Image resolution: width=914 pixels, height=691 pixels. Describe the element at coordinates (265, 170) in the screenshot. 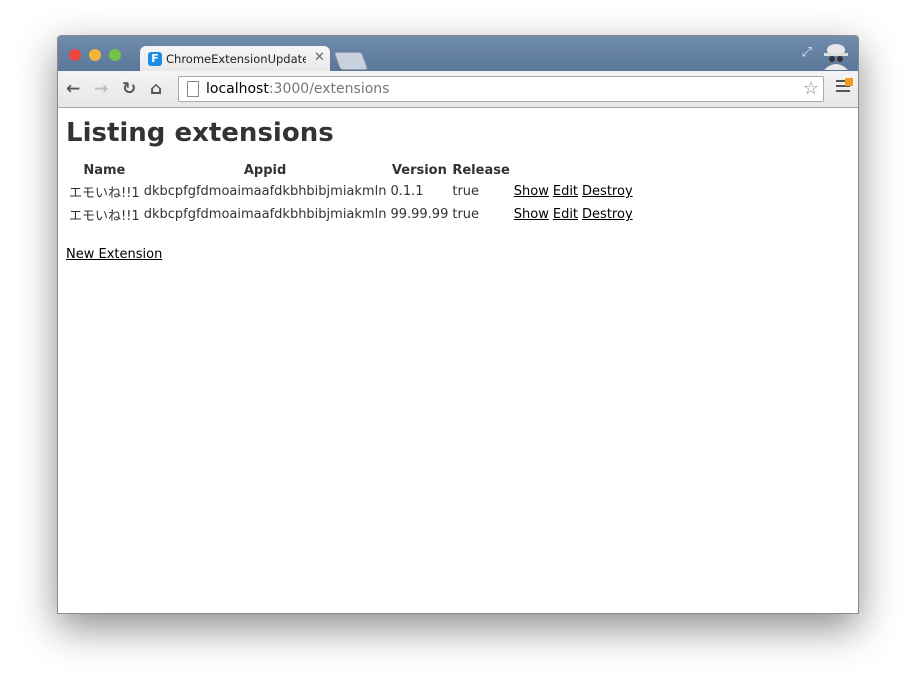

I see `column-header: Appid` at that location.